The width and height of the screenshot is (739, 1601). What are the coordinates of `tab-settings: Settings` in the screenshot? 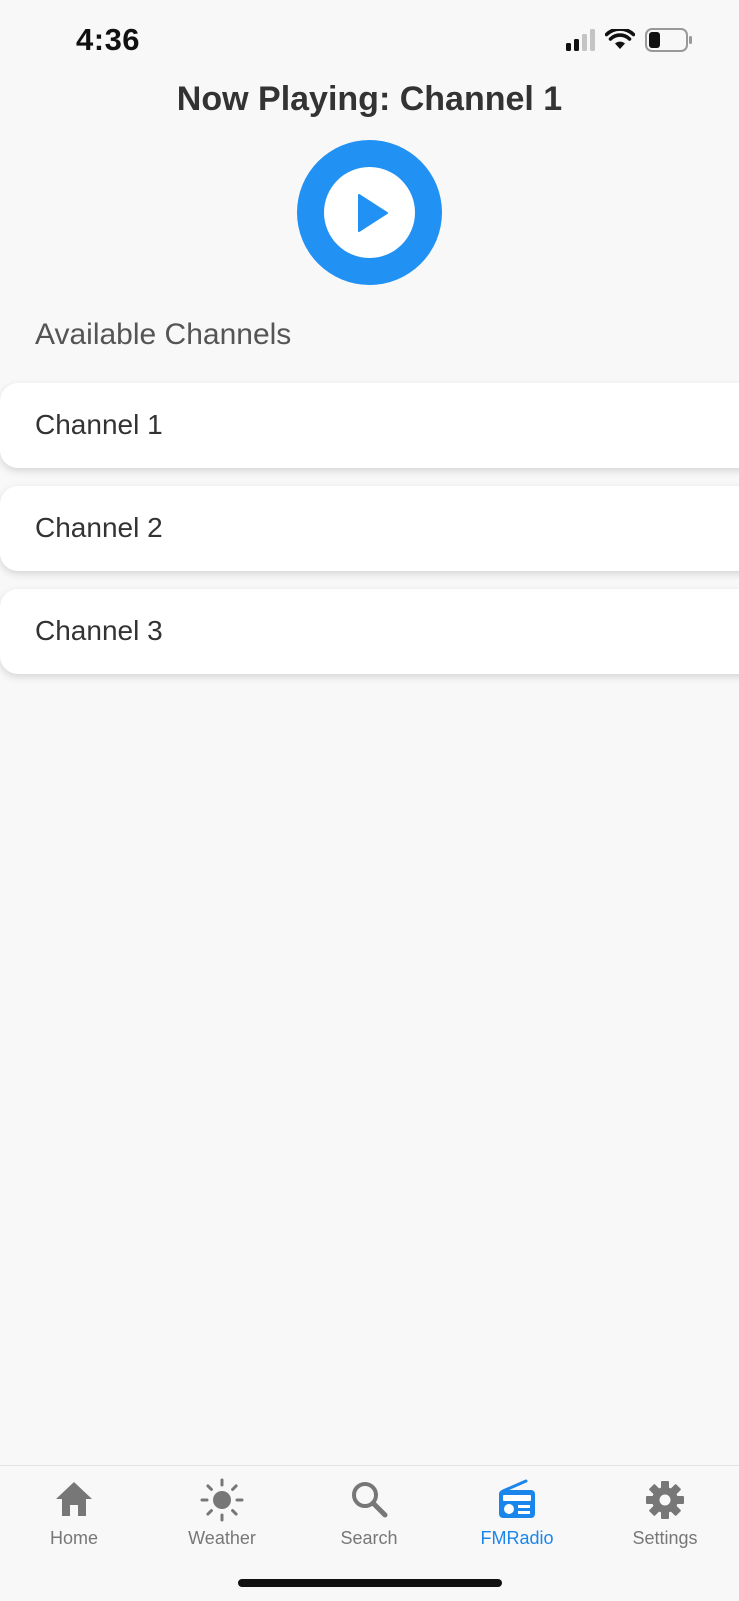 It's located at (665, 1516).